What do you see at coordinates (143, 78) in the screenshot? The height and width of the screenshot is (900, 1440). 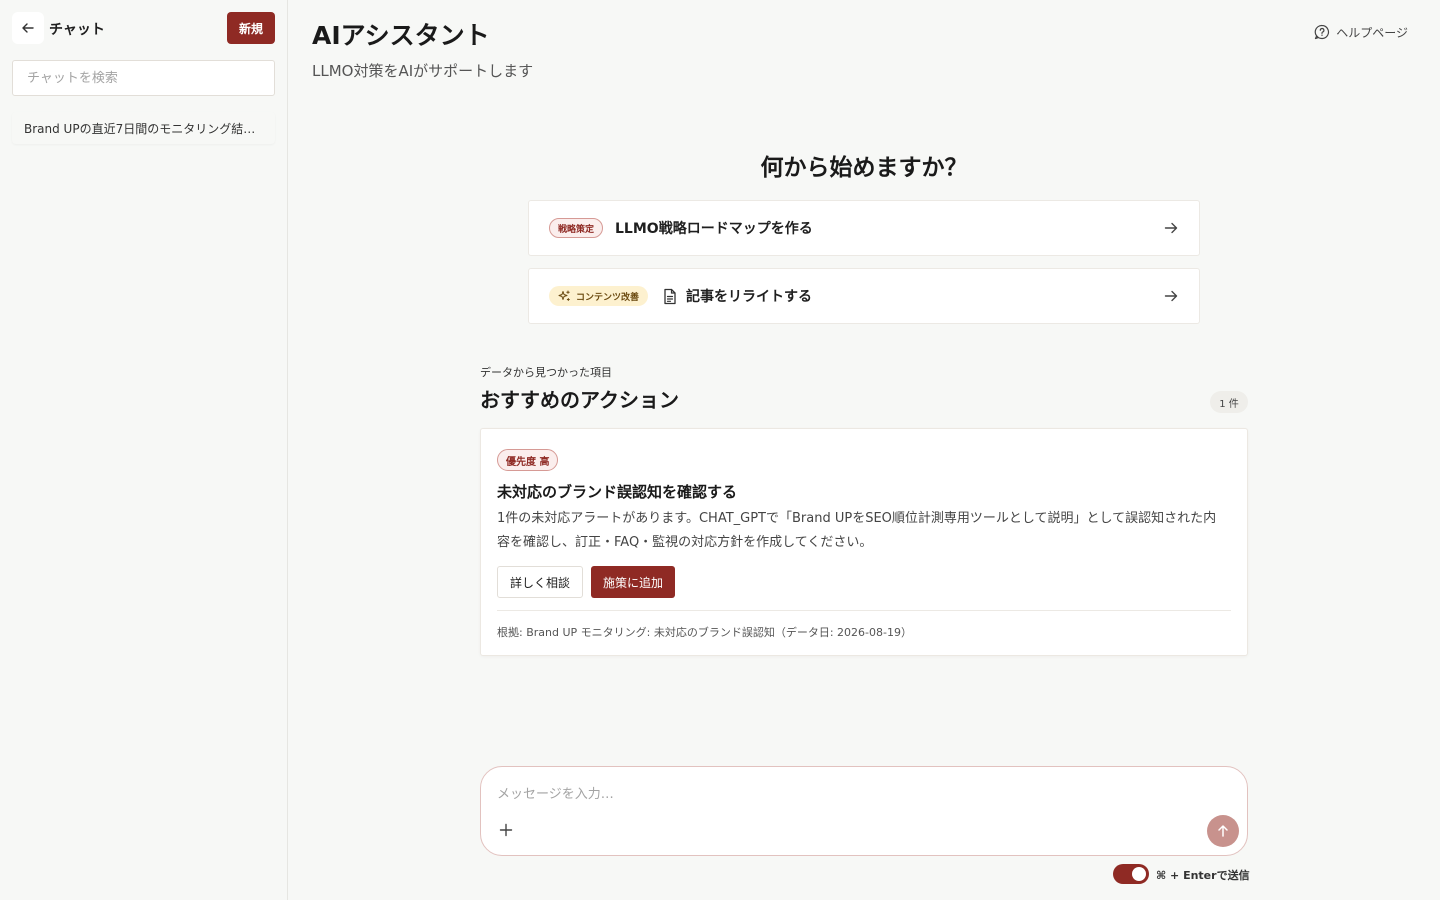 I see `chat-search-input` at bounding box center [143, 78].